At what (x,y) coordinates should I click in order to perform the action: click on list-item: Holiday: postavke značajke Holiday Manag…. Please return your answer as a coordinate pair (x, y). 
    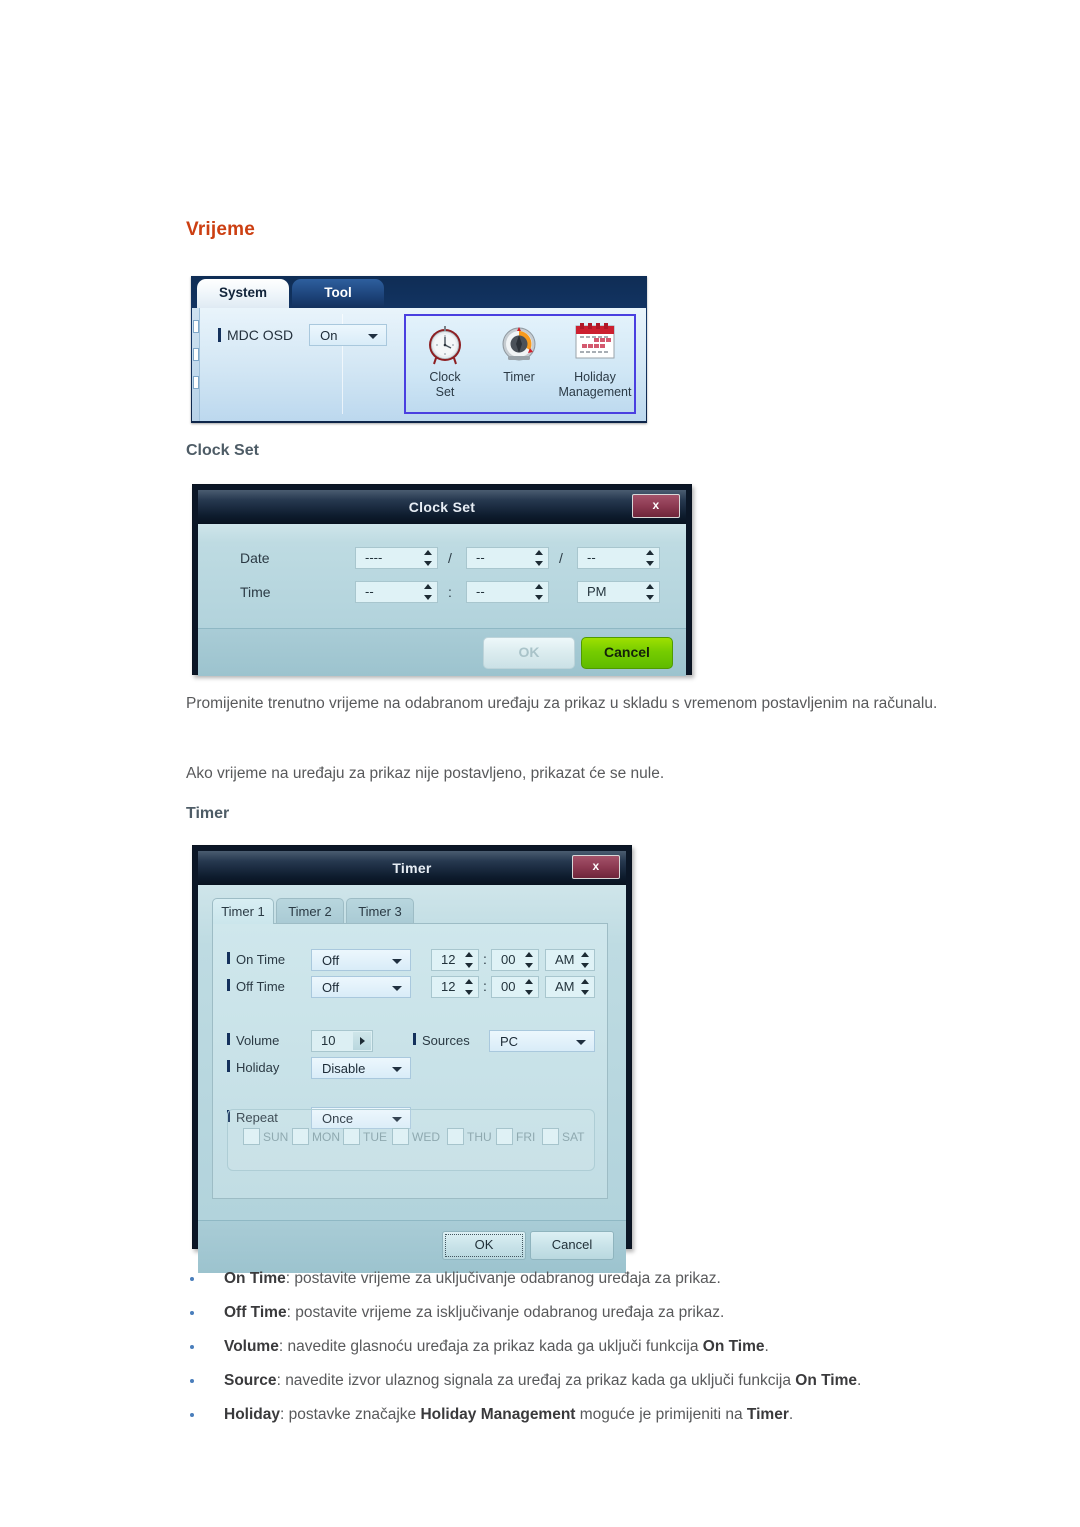
    Looking at the image, I should click on (596, 1415).